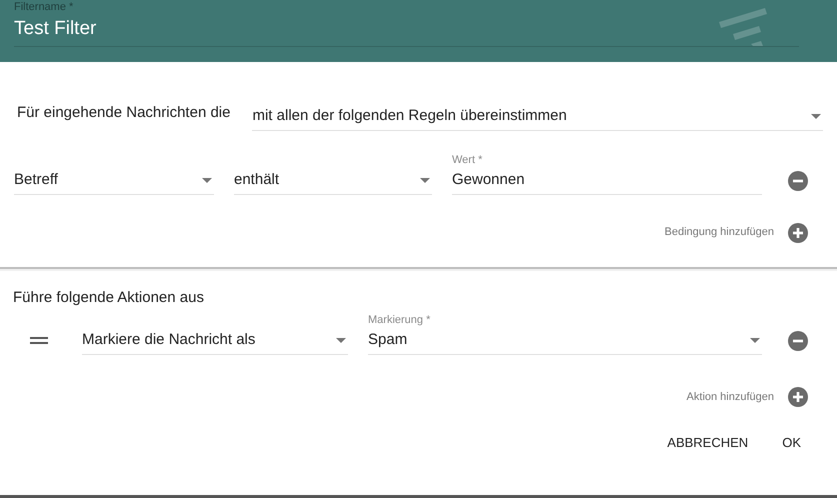 This screenshot has width=837, height=498. Describe the element at coordinates (730, 397) in the screenshot. I see `add-action-link: Aktion hinzufügen` at that location.